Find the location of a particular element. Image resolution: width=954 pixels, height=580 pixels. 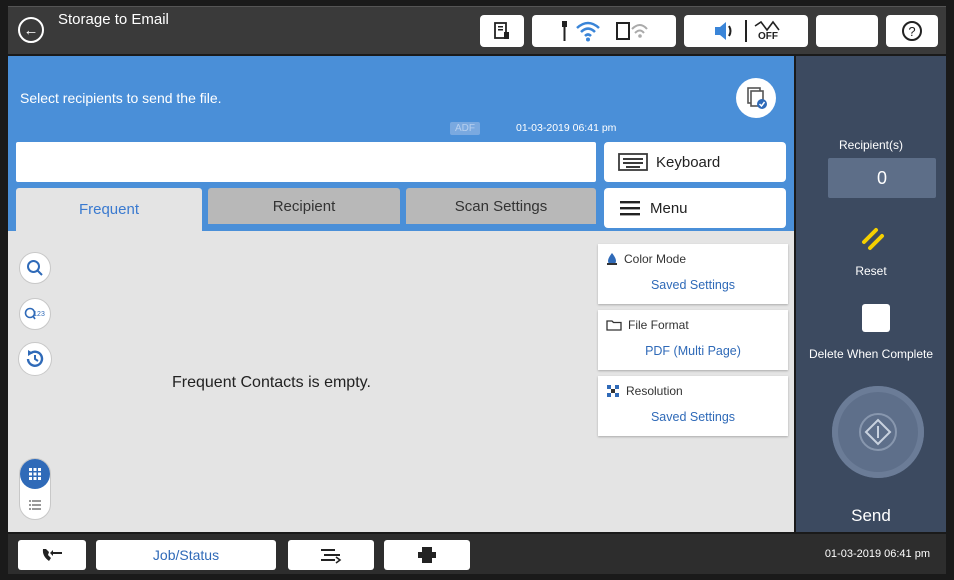

keyboard-label: Keyboard is located at coordinates (688, 162).